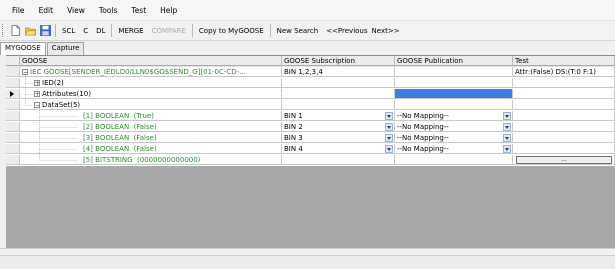 The height and width of the screenshot is (269, 615). Describe the element at coordinates (338, 116) in the screenshot. I see `subscription-dropdown: BIN 1` at that location.